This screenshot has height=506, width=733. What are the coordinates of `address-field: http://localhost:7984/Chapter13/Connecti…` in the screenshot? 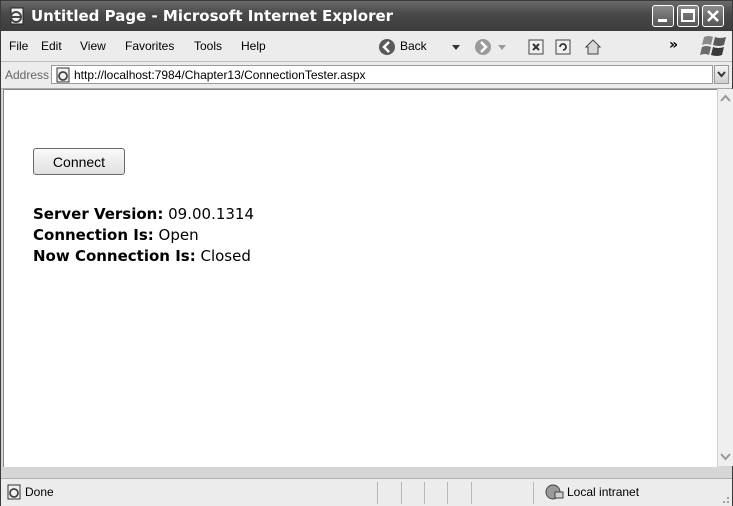 It's located at (382, 74).